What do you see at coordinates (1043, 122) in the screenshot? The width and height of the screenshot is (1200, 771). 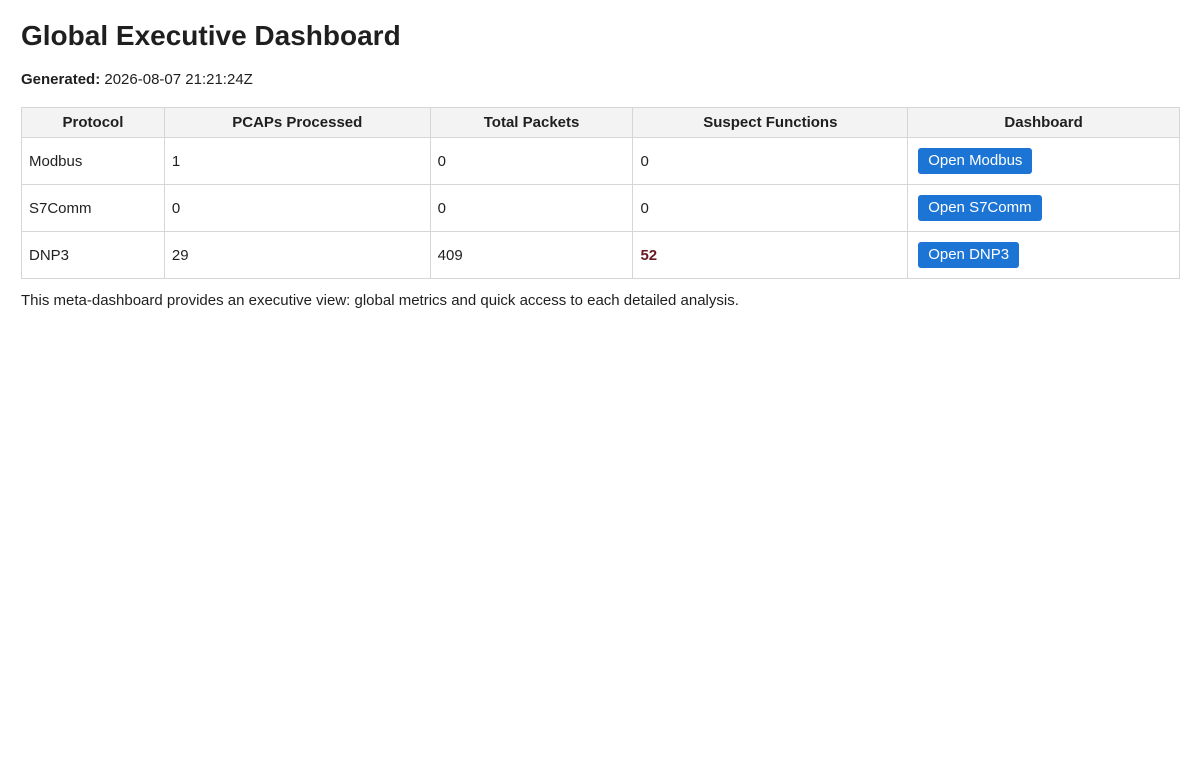 I see `header-dashboard: Dashboard` at bounding box center [1043, 122].